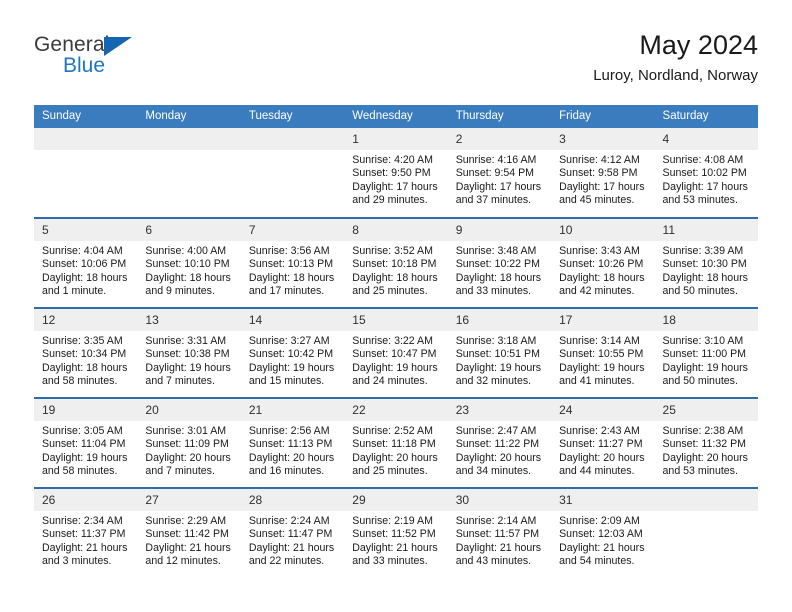  Describe the element at coordinates (599, 160) in the screenshot. I see `sunrise-line: Sunrise: 4:12 AM` at that location.